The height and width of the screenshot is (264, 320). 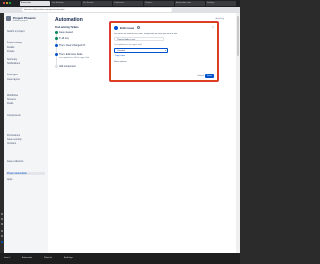 I want to click on sidebar-section-issue-types: Issue types, so click(x=12, y=75).